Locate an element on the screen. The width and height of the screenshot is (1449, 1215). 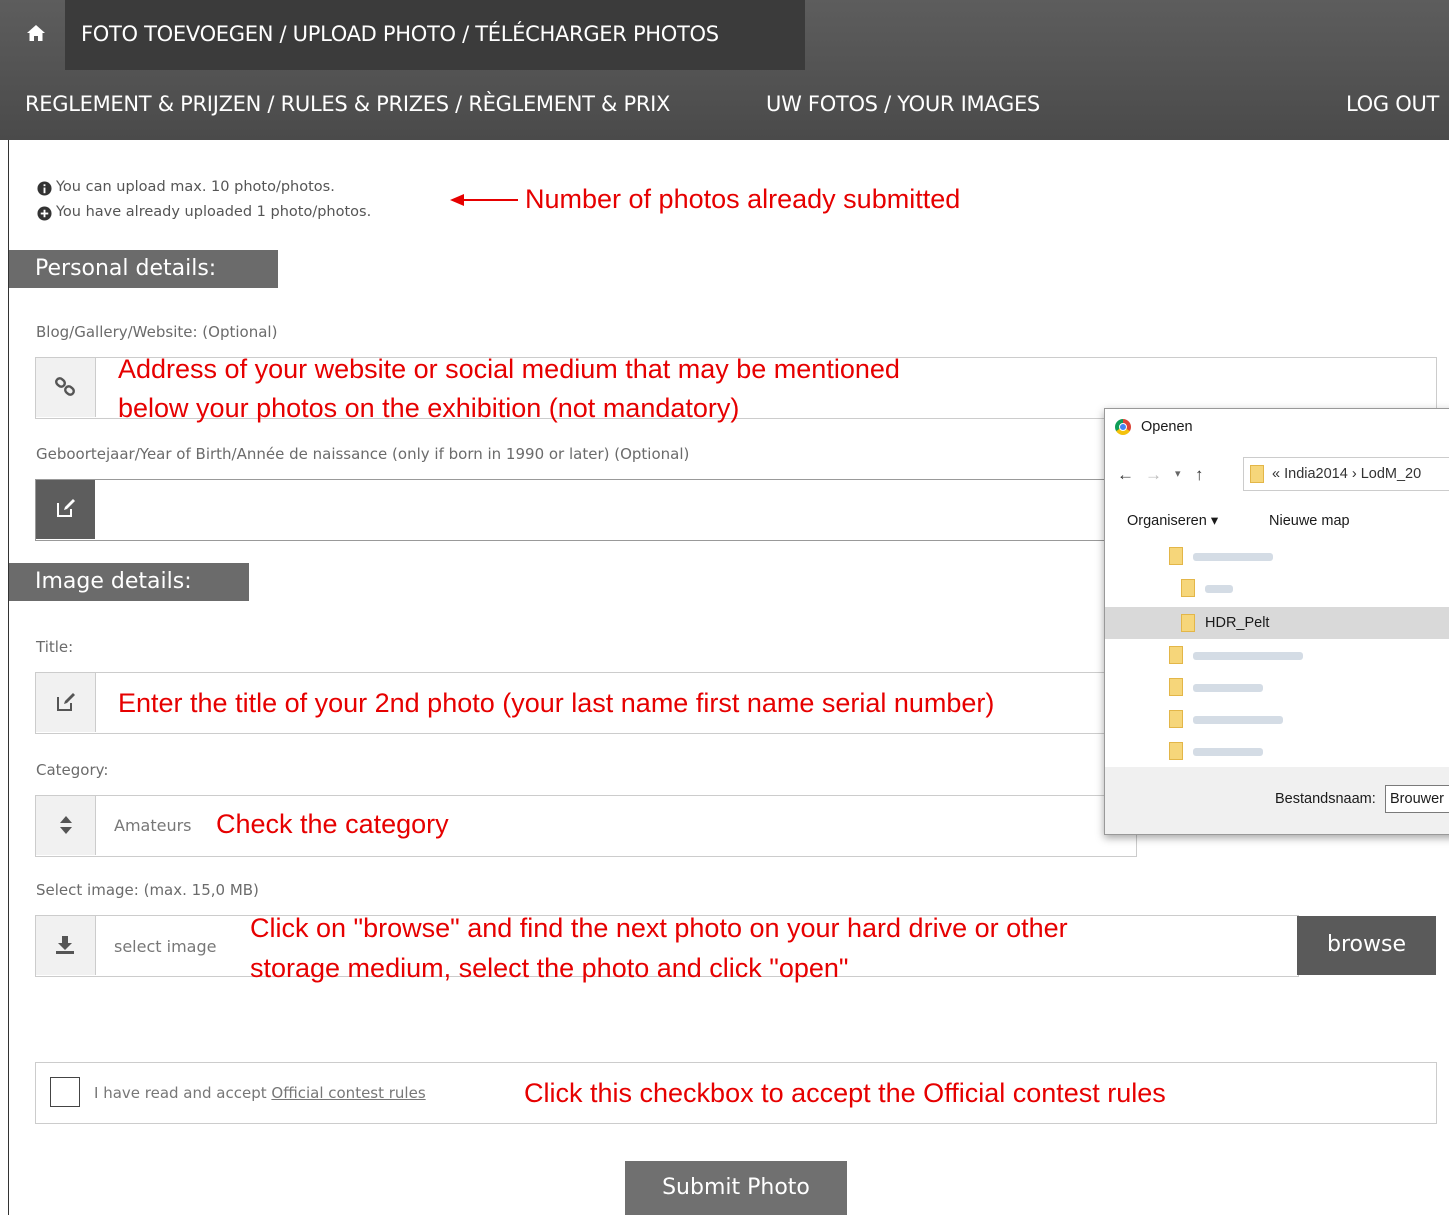
birth-year-input is located at coordinates (586, 510).